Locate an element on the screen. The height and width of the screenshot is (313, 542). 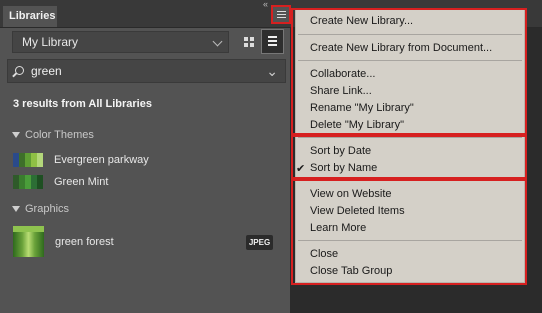
search-icon is located at coordinates (19, 70).